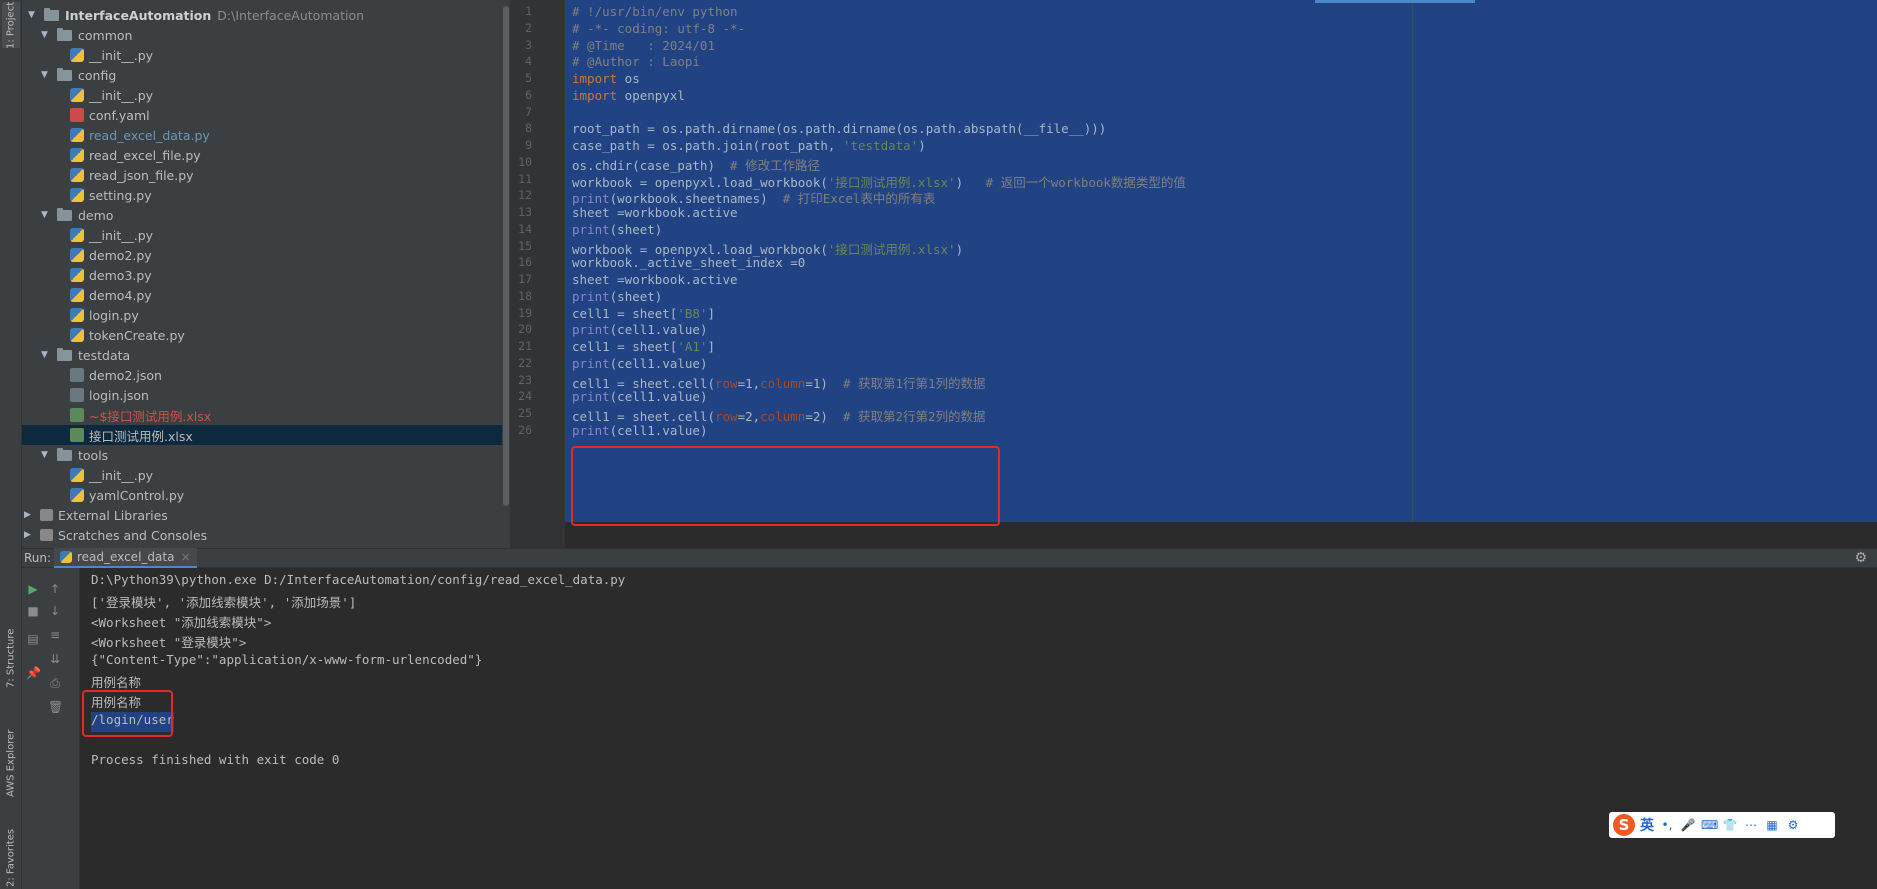 The image size is (1877, 889). I want to click on microphone-icon: 🎤, so click(1688, 825).